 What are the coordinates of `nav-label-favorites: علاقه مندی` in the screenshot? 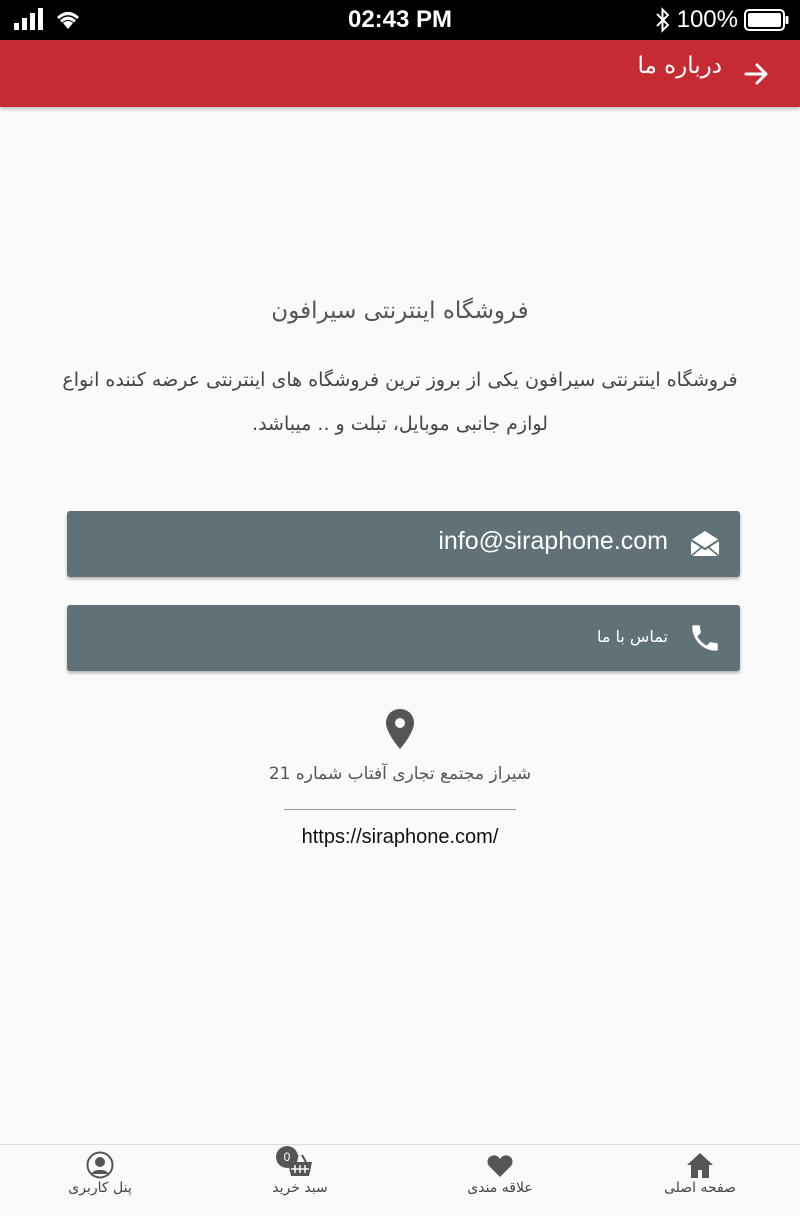 It's located at (500, 1188).